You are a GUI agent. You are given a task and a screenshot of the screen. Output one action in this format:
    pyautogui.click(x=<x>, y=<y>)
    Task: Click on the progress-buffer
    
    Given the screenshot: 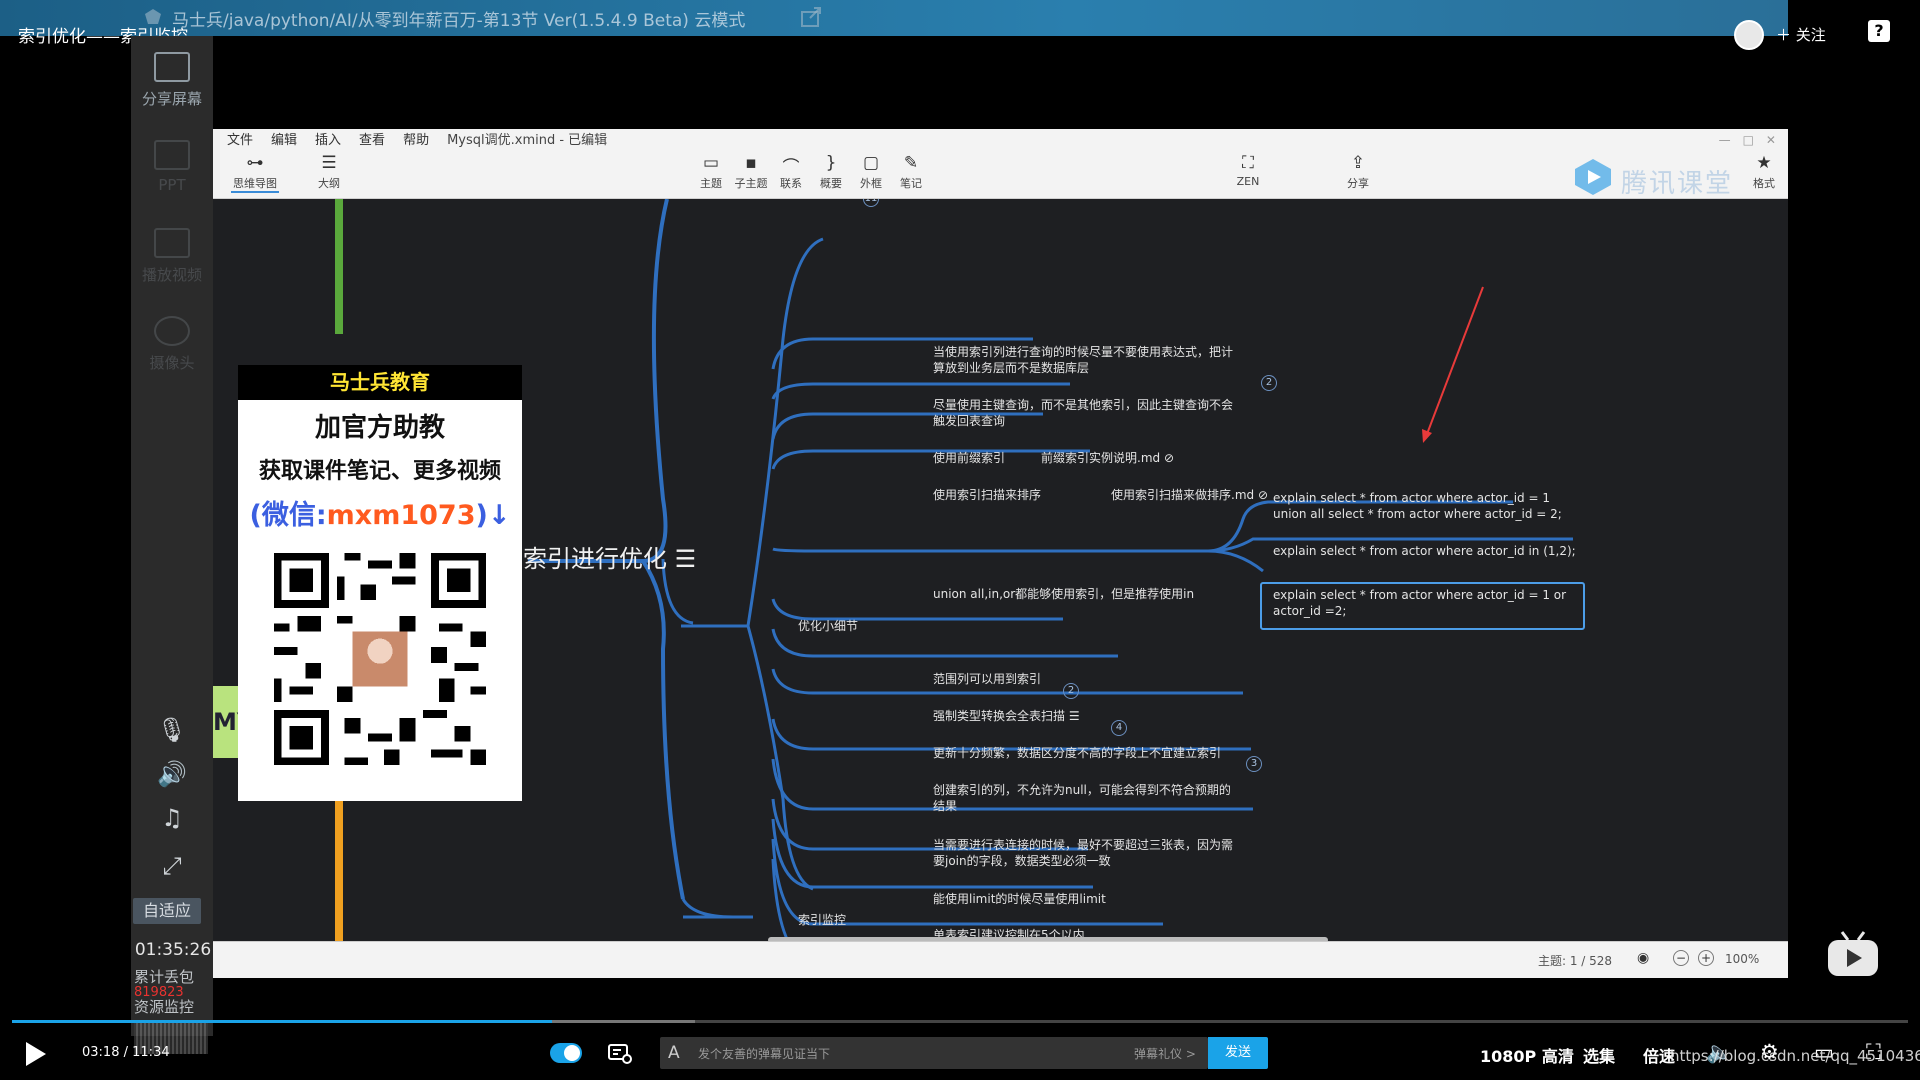 What is the action you would take?
    pyautogui.click(x=623, y=1021)
    